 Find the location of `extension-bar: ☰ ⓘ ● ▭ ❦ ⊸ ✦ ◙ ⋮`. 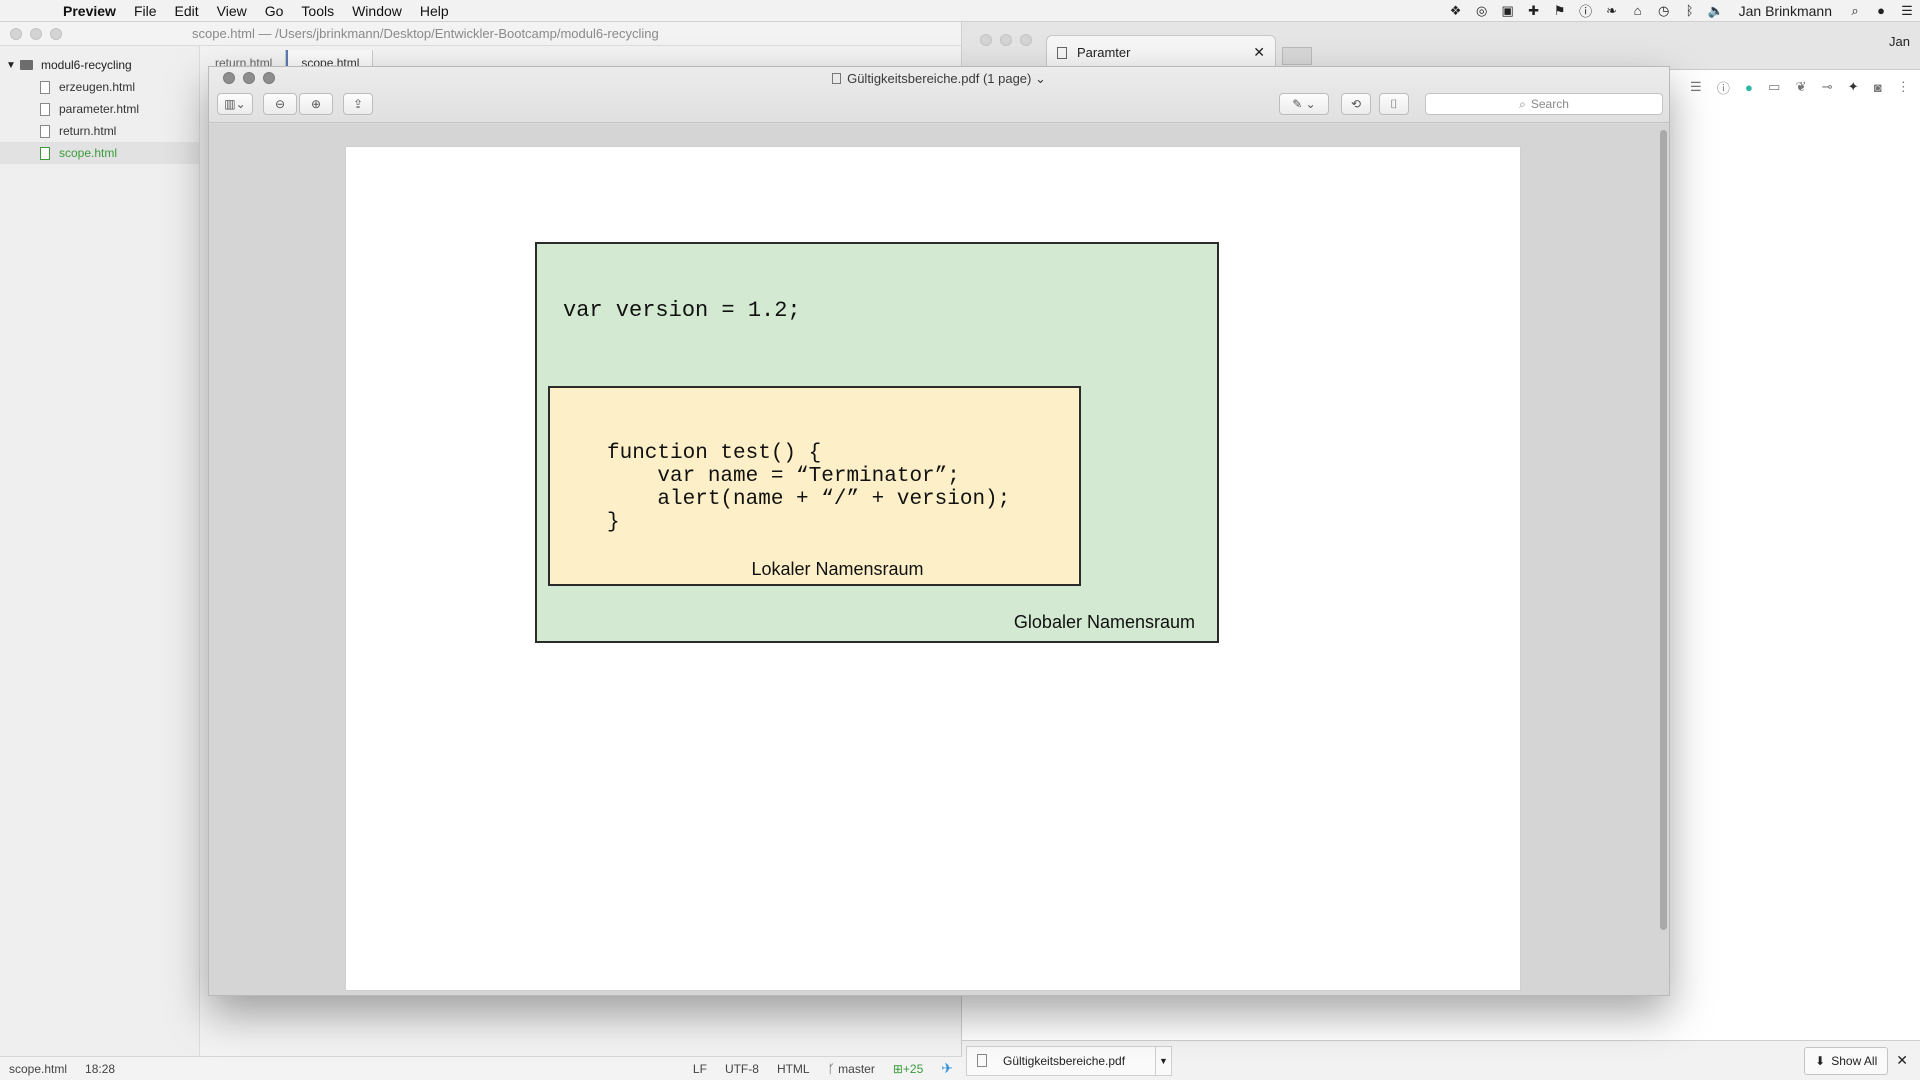

extension-bar: ☰ ⓘ ● ▭ ❦ ⊸ ✦ ◙ ⋮ is located at coordinates (1800, 87).